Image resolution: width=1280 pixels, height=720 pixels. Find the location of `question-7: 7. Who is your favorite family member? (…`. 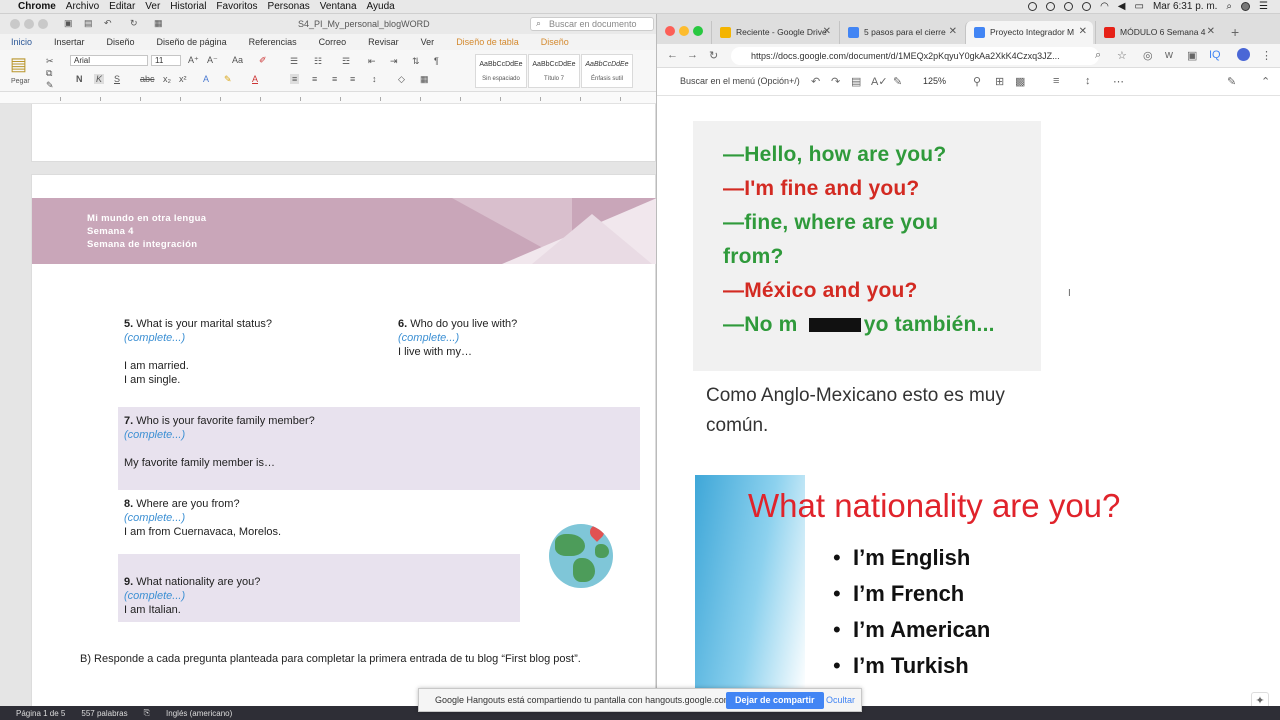

question-7: 7. Who is your favorite family member? (… is located at coordinates (219, 442).